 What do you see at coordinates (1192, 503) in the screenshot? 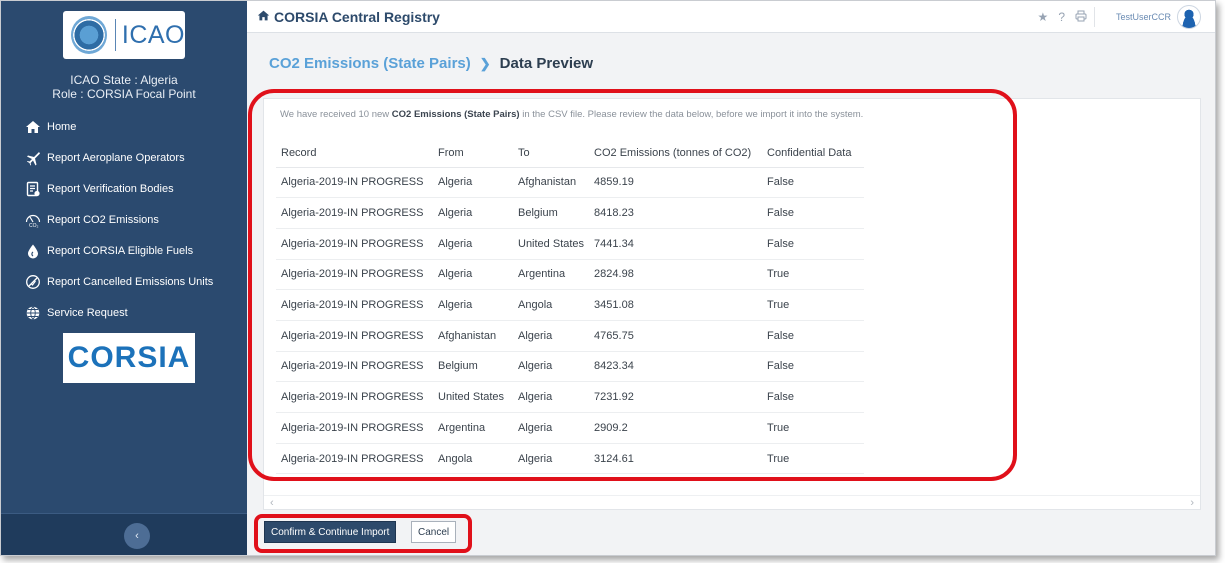
I see `scroll-right-icon: ›` at bounding box center [1192, 503].